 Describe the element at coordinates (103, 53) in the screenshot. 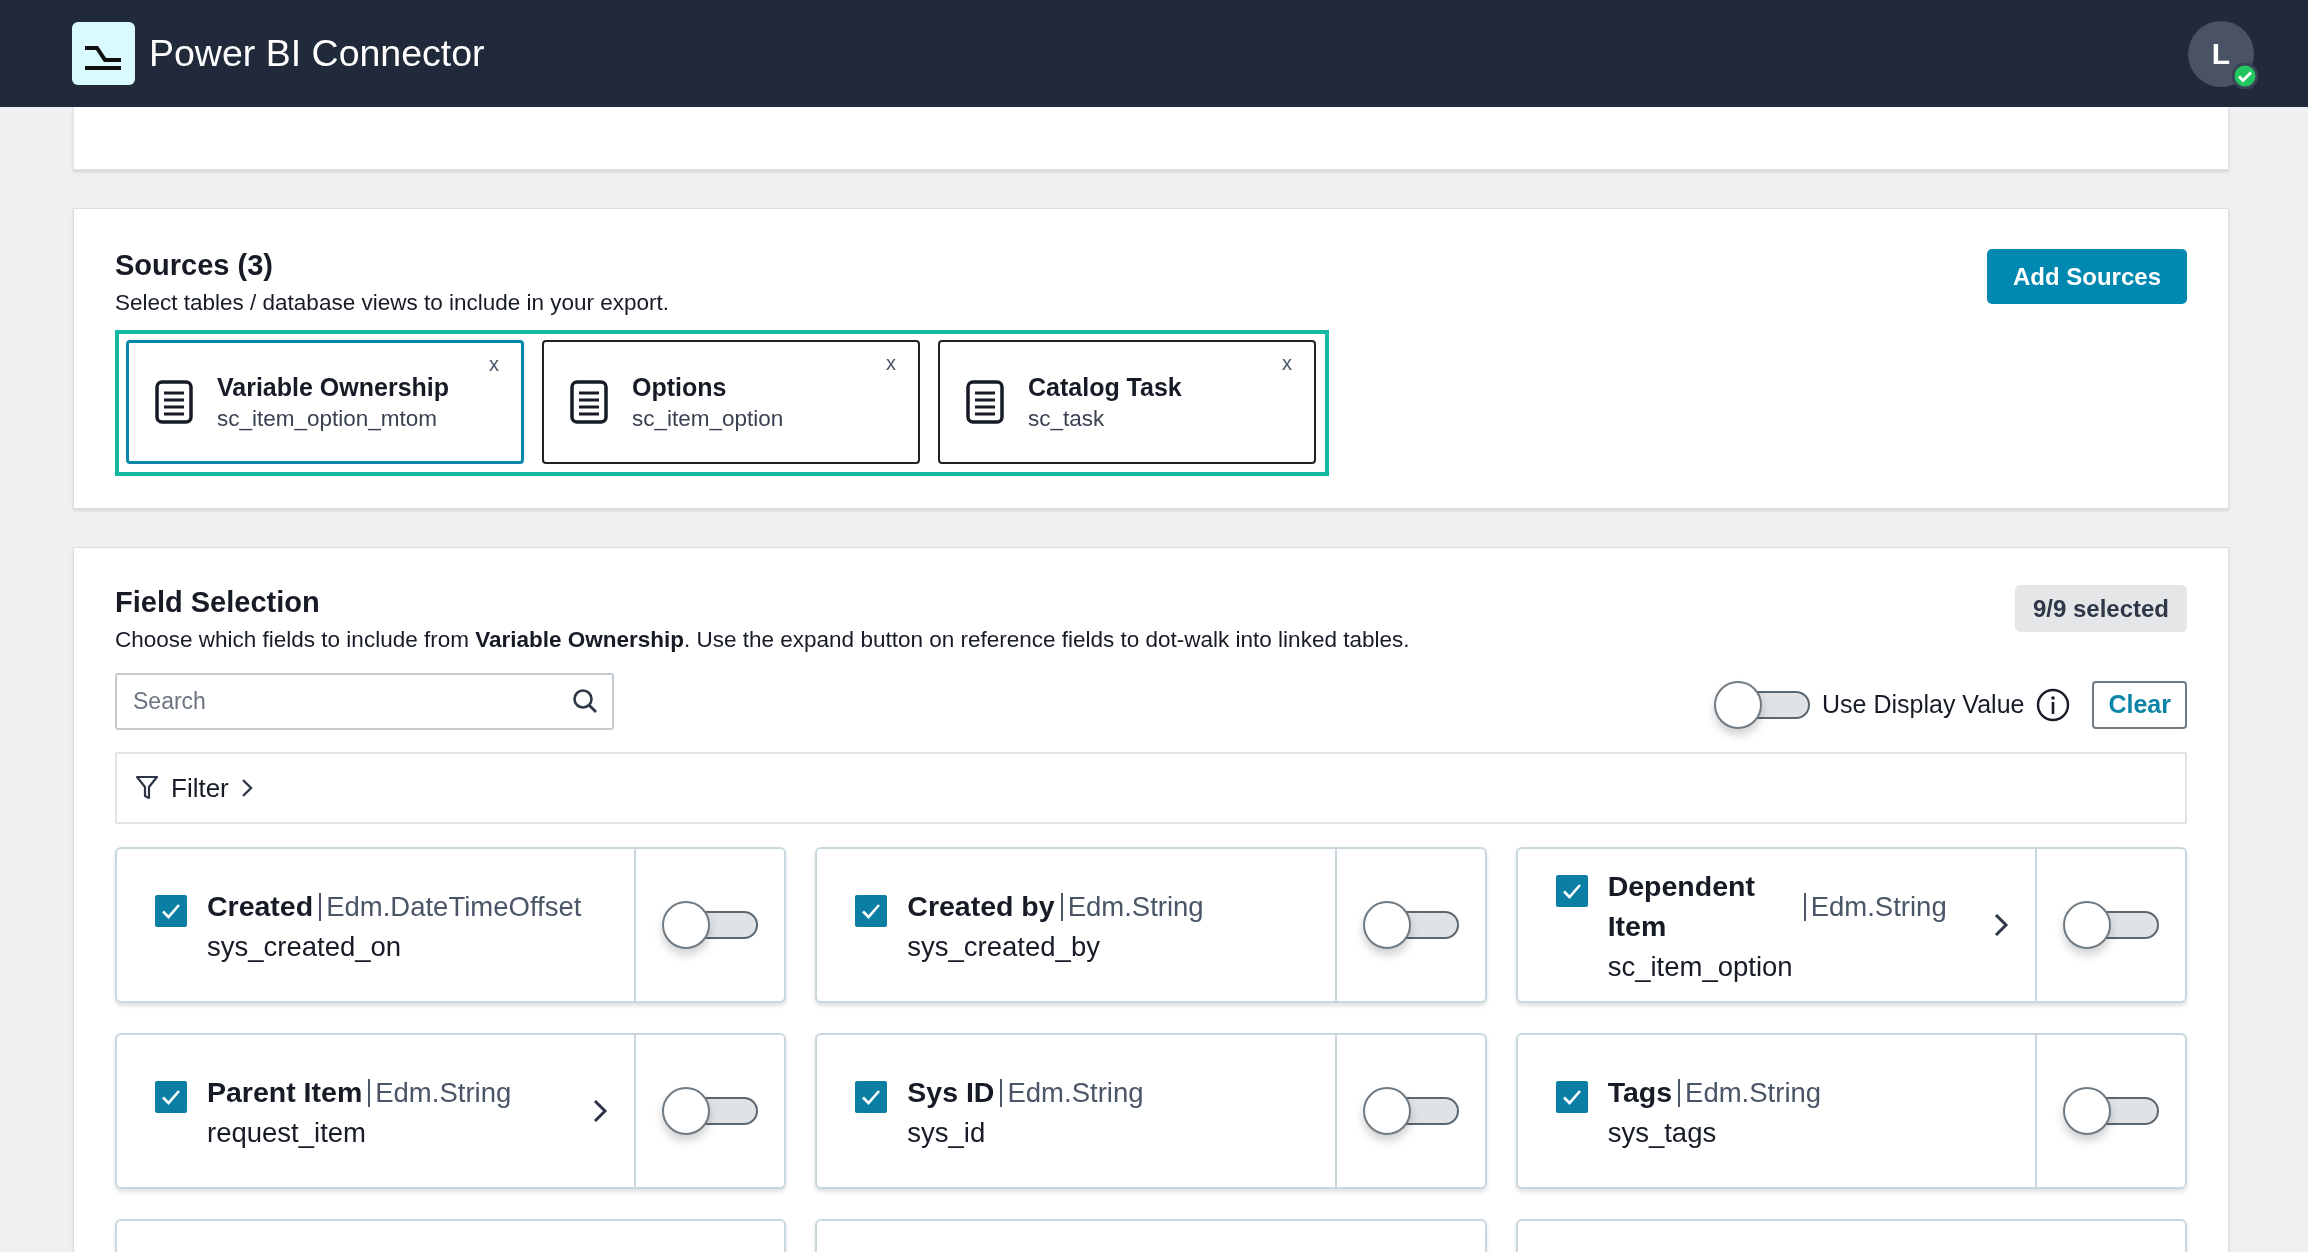

I see `logo-icon` at that location.